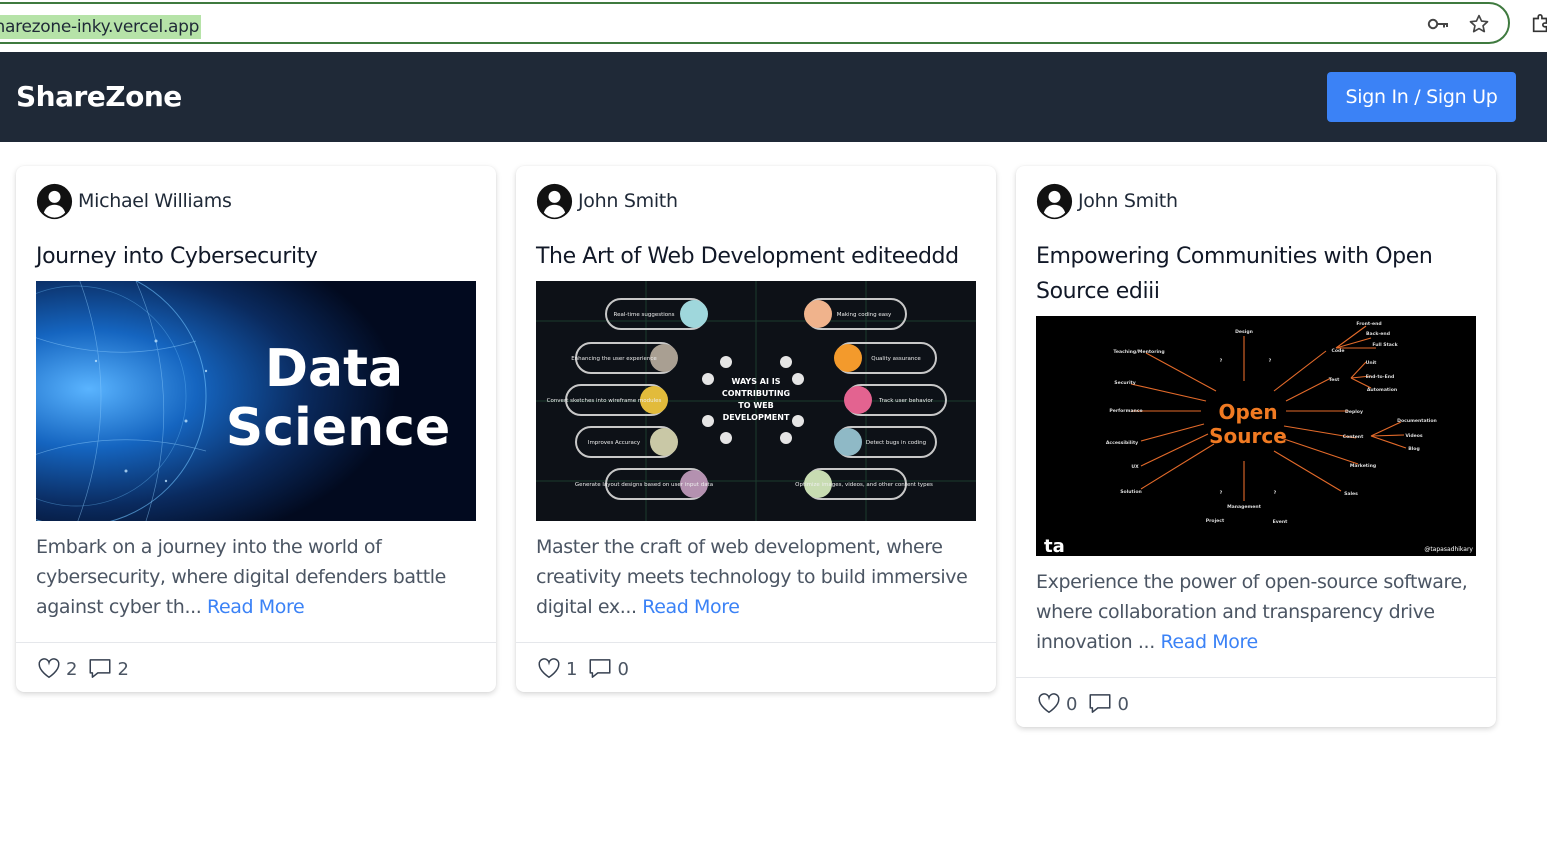 The width and height of the screenshot is (1547, 866). What do you see at coordinates (1281, 522) in the screenshot?
I see `image-label: Event` at bounding box center [1281, 522].